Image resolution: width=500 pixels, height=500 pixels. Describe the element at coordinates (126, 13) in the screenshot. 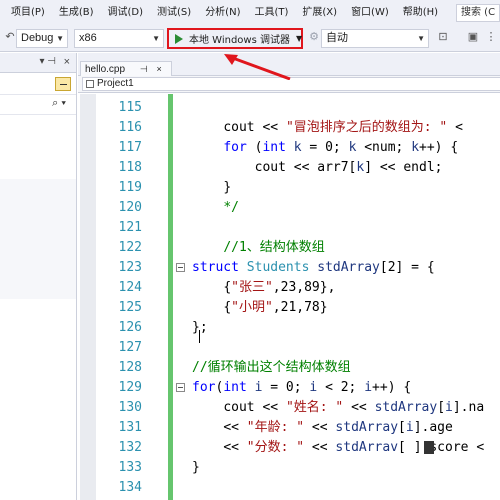

I see `menu-item-2: 调试(D)` at that location.